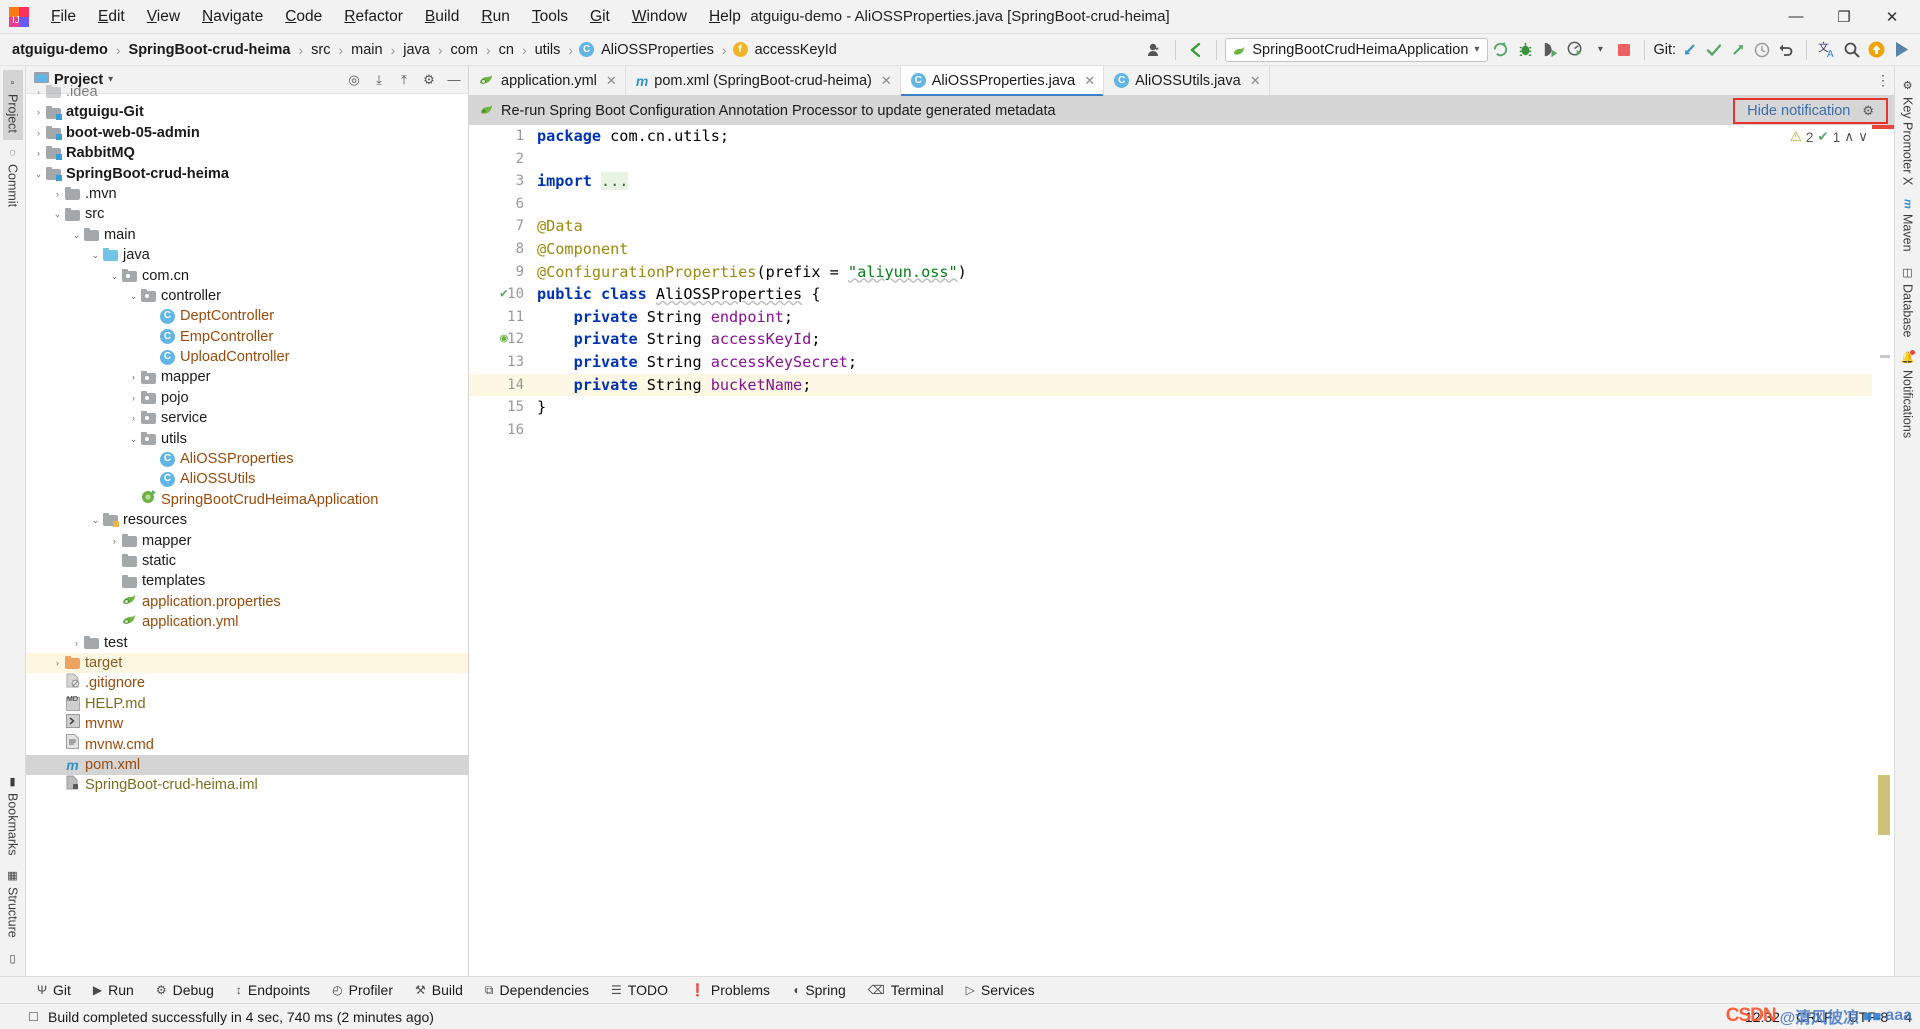  I want to click on git-rollback-button, so click(1786, 50).